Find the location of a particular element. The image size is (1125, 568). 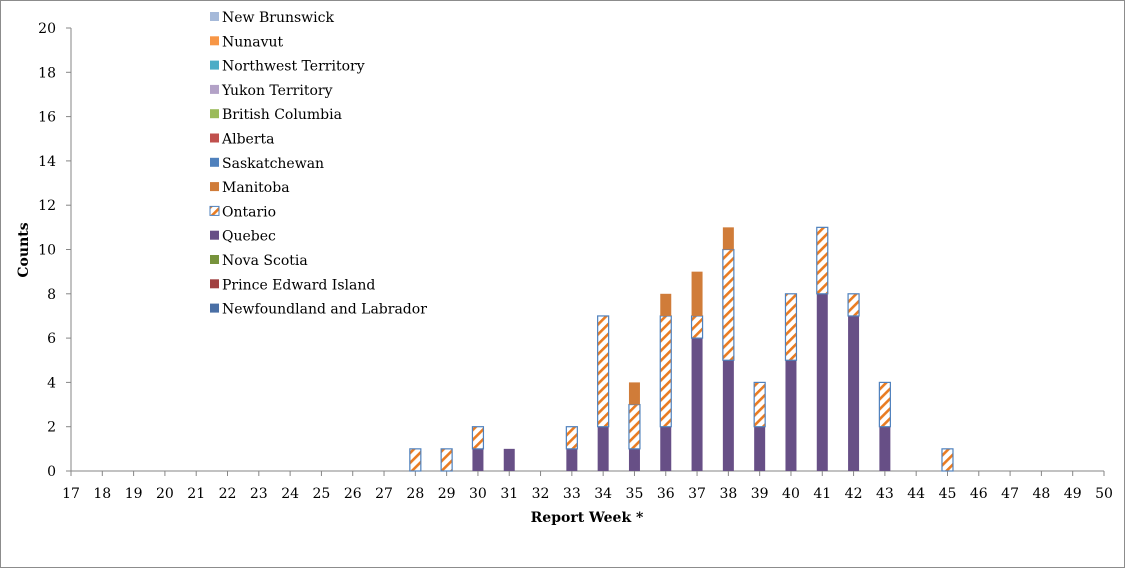

x-tick-label: 25 is located at coordinates (322, 494).